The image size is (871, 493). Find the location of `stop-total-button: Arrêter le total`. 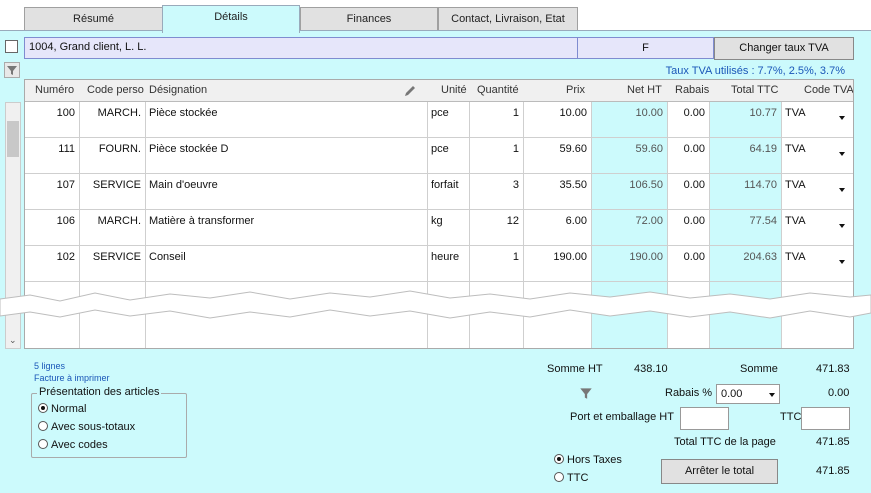

stop-total-button: Arrêter le total is located at coordinates (719, 471).